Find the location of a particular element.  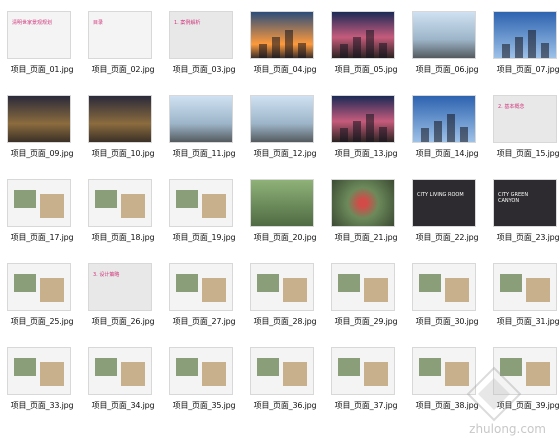

file-item: 项目_页面_20.jpg is located at coordinates (285, 217).